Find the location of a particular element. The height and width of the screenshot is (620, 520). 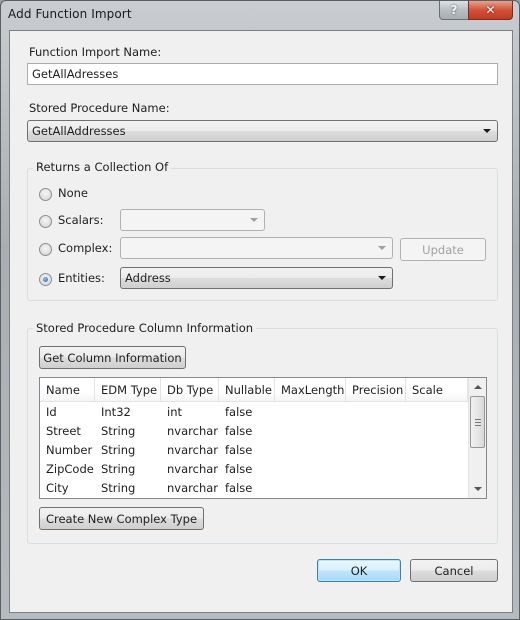

stored-procedure-name-select: GetAllAddresses is located at coordinates (262, 131).